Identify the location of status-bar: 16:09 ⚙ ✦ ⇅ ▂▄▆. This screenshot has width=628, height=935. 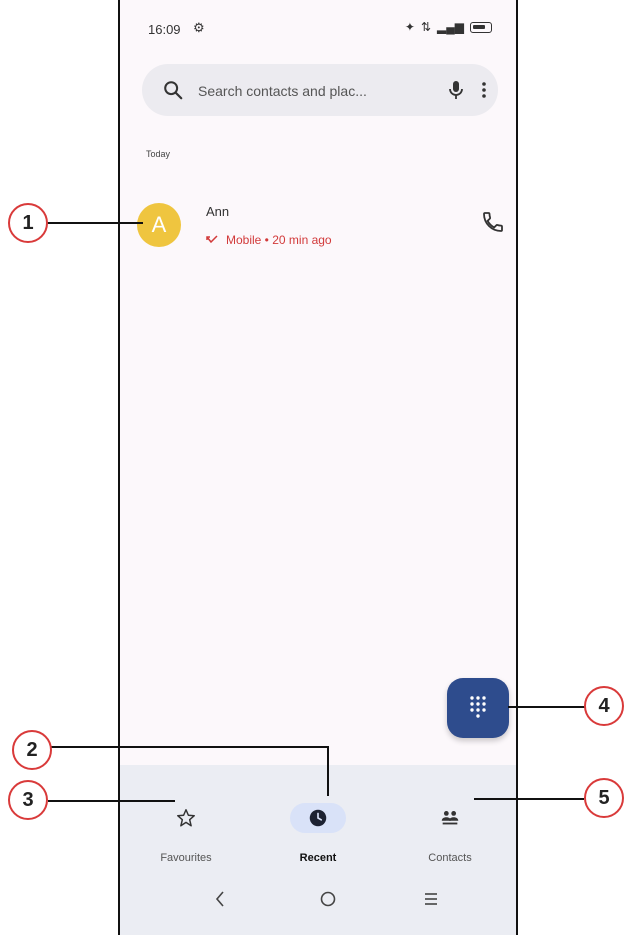
(318, 31).